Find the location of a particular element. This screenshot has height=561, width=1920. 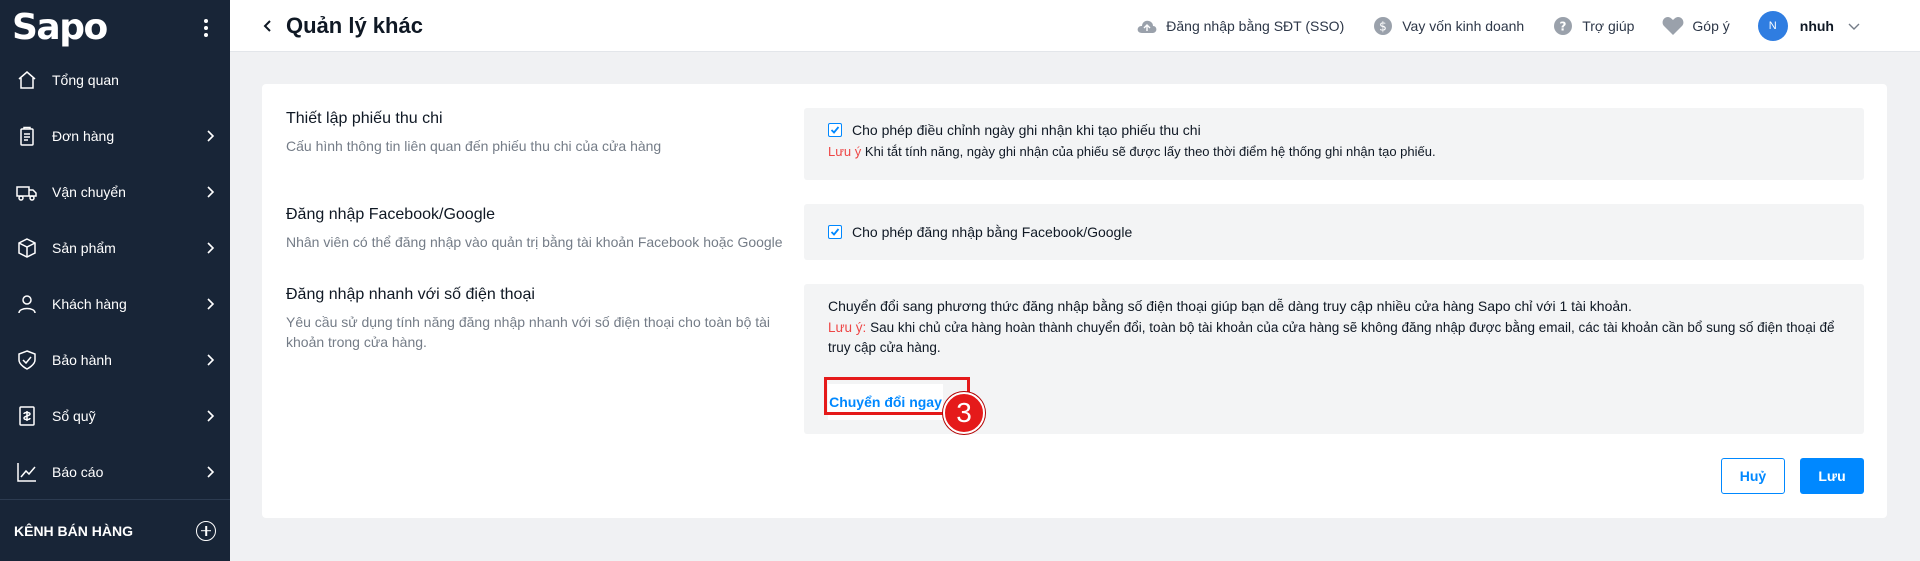

sidebar-item-label: Sổ quỹ is located at coordinates (74, 416).